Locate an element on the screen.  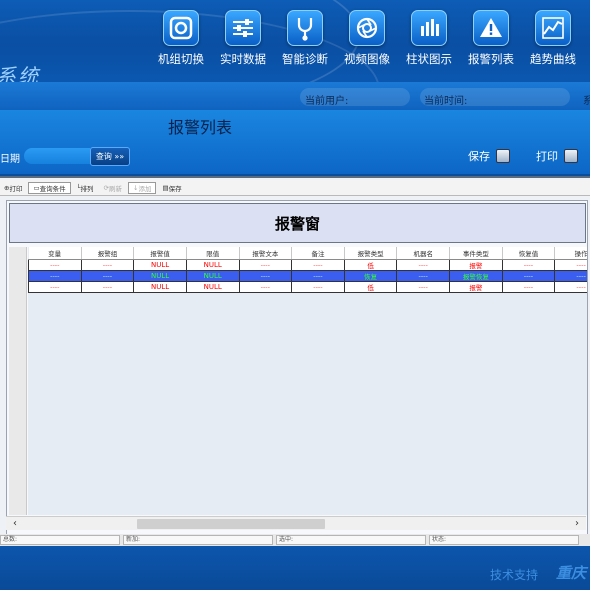
cell: 报警恢复 is located at coordinates (476, 275).